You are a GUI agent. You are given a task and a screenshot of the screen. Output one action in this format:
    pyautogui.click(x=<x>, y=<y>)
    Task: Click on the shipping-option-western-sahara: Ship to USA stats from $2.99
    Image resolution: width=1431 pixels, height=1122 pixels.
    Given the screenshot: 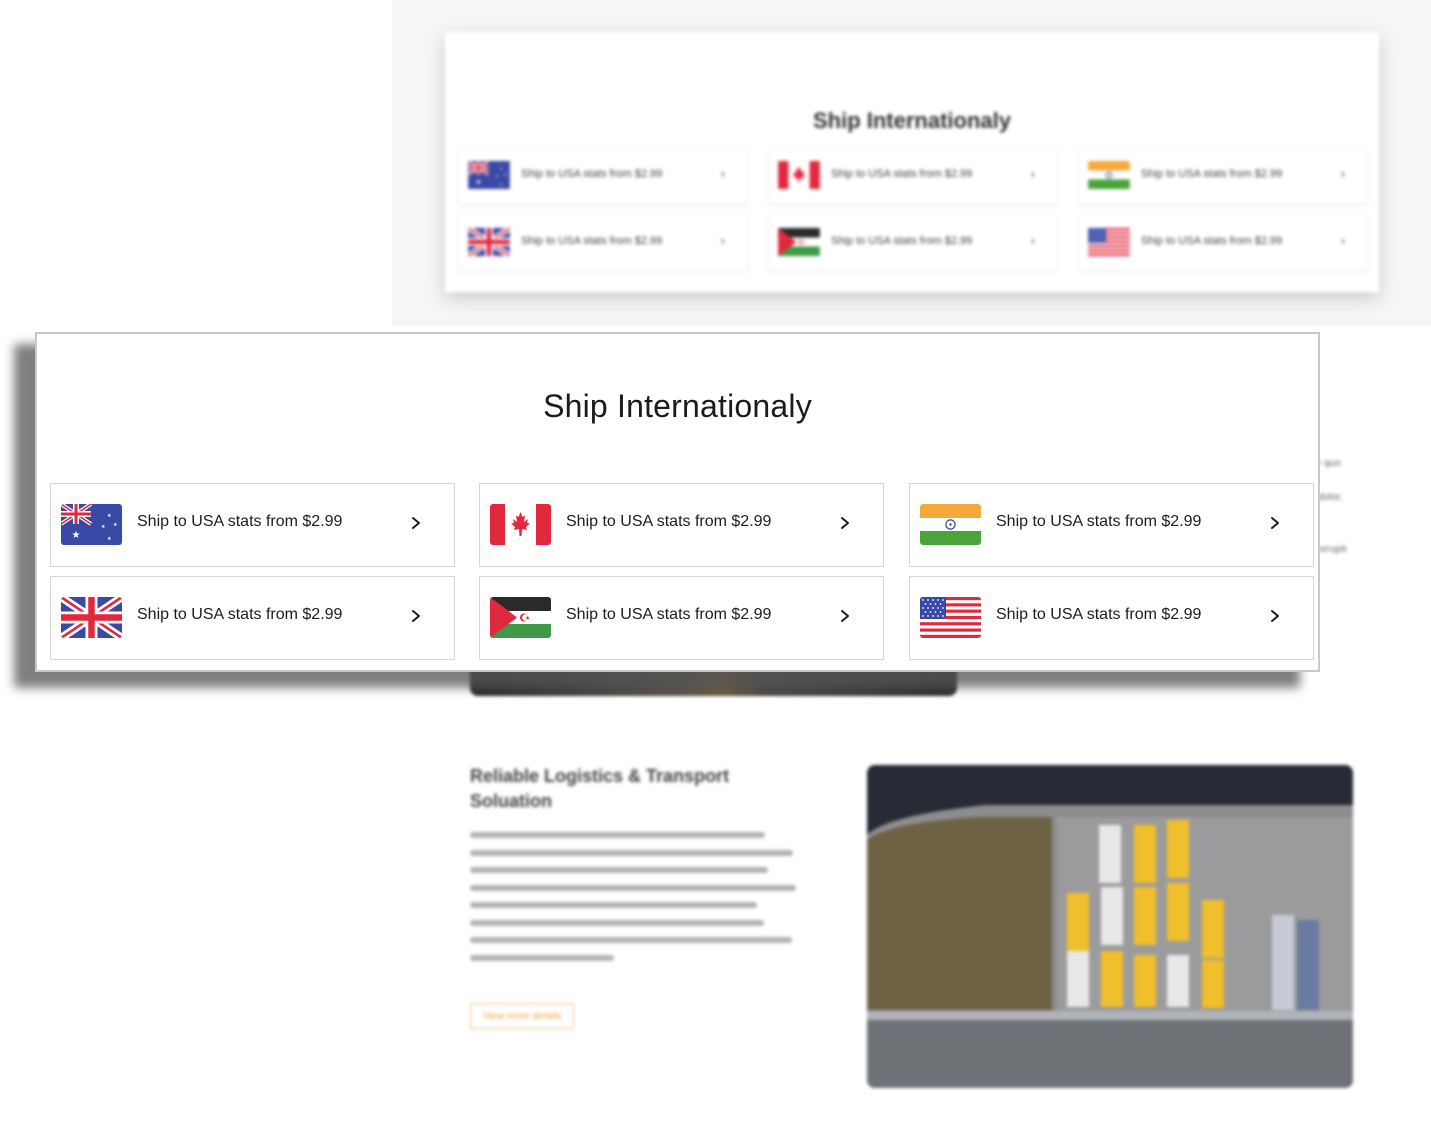 What is the action you would take?
    pyautogui.click(x=681, y=618)
    